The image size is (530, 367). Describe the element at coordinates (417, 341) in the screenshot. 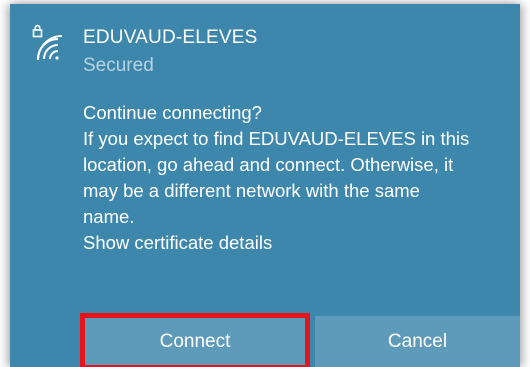

I see `cancel-button: Cancel` at that location.